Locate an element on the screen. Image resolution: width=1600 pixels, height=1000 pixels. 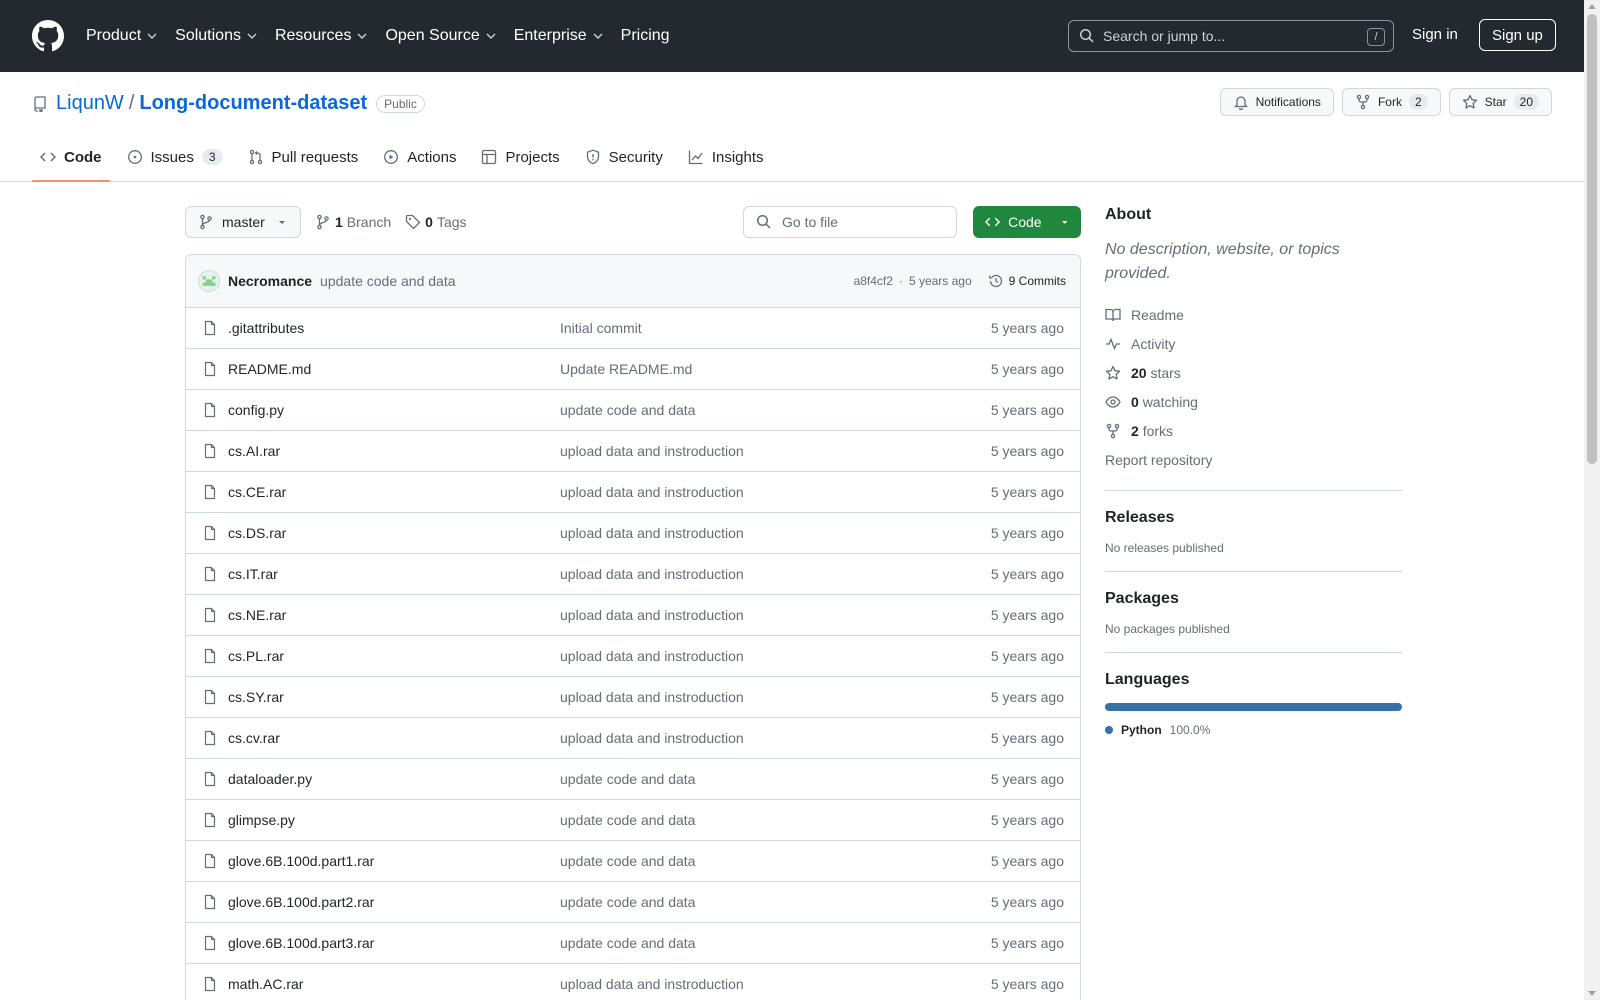
search-input: Search or jump to... / is located at coordinates (1231, 36).